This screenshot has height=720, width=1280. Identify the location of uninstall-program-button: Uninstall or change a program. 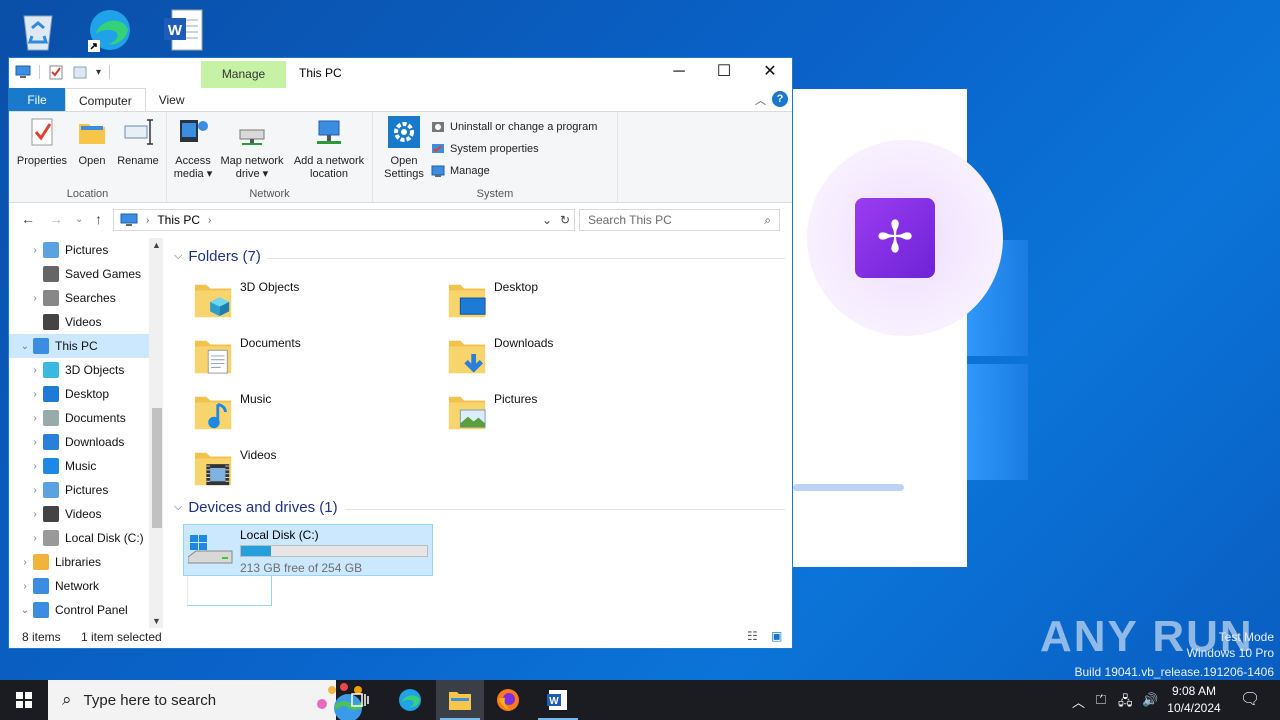
(514, 127).